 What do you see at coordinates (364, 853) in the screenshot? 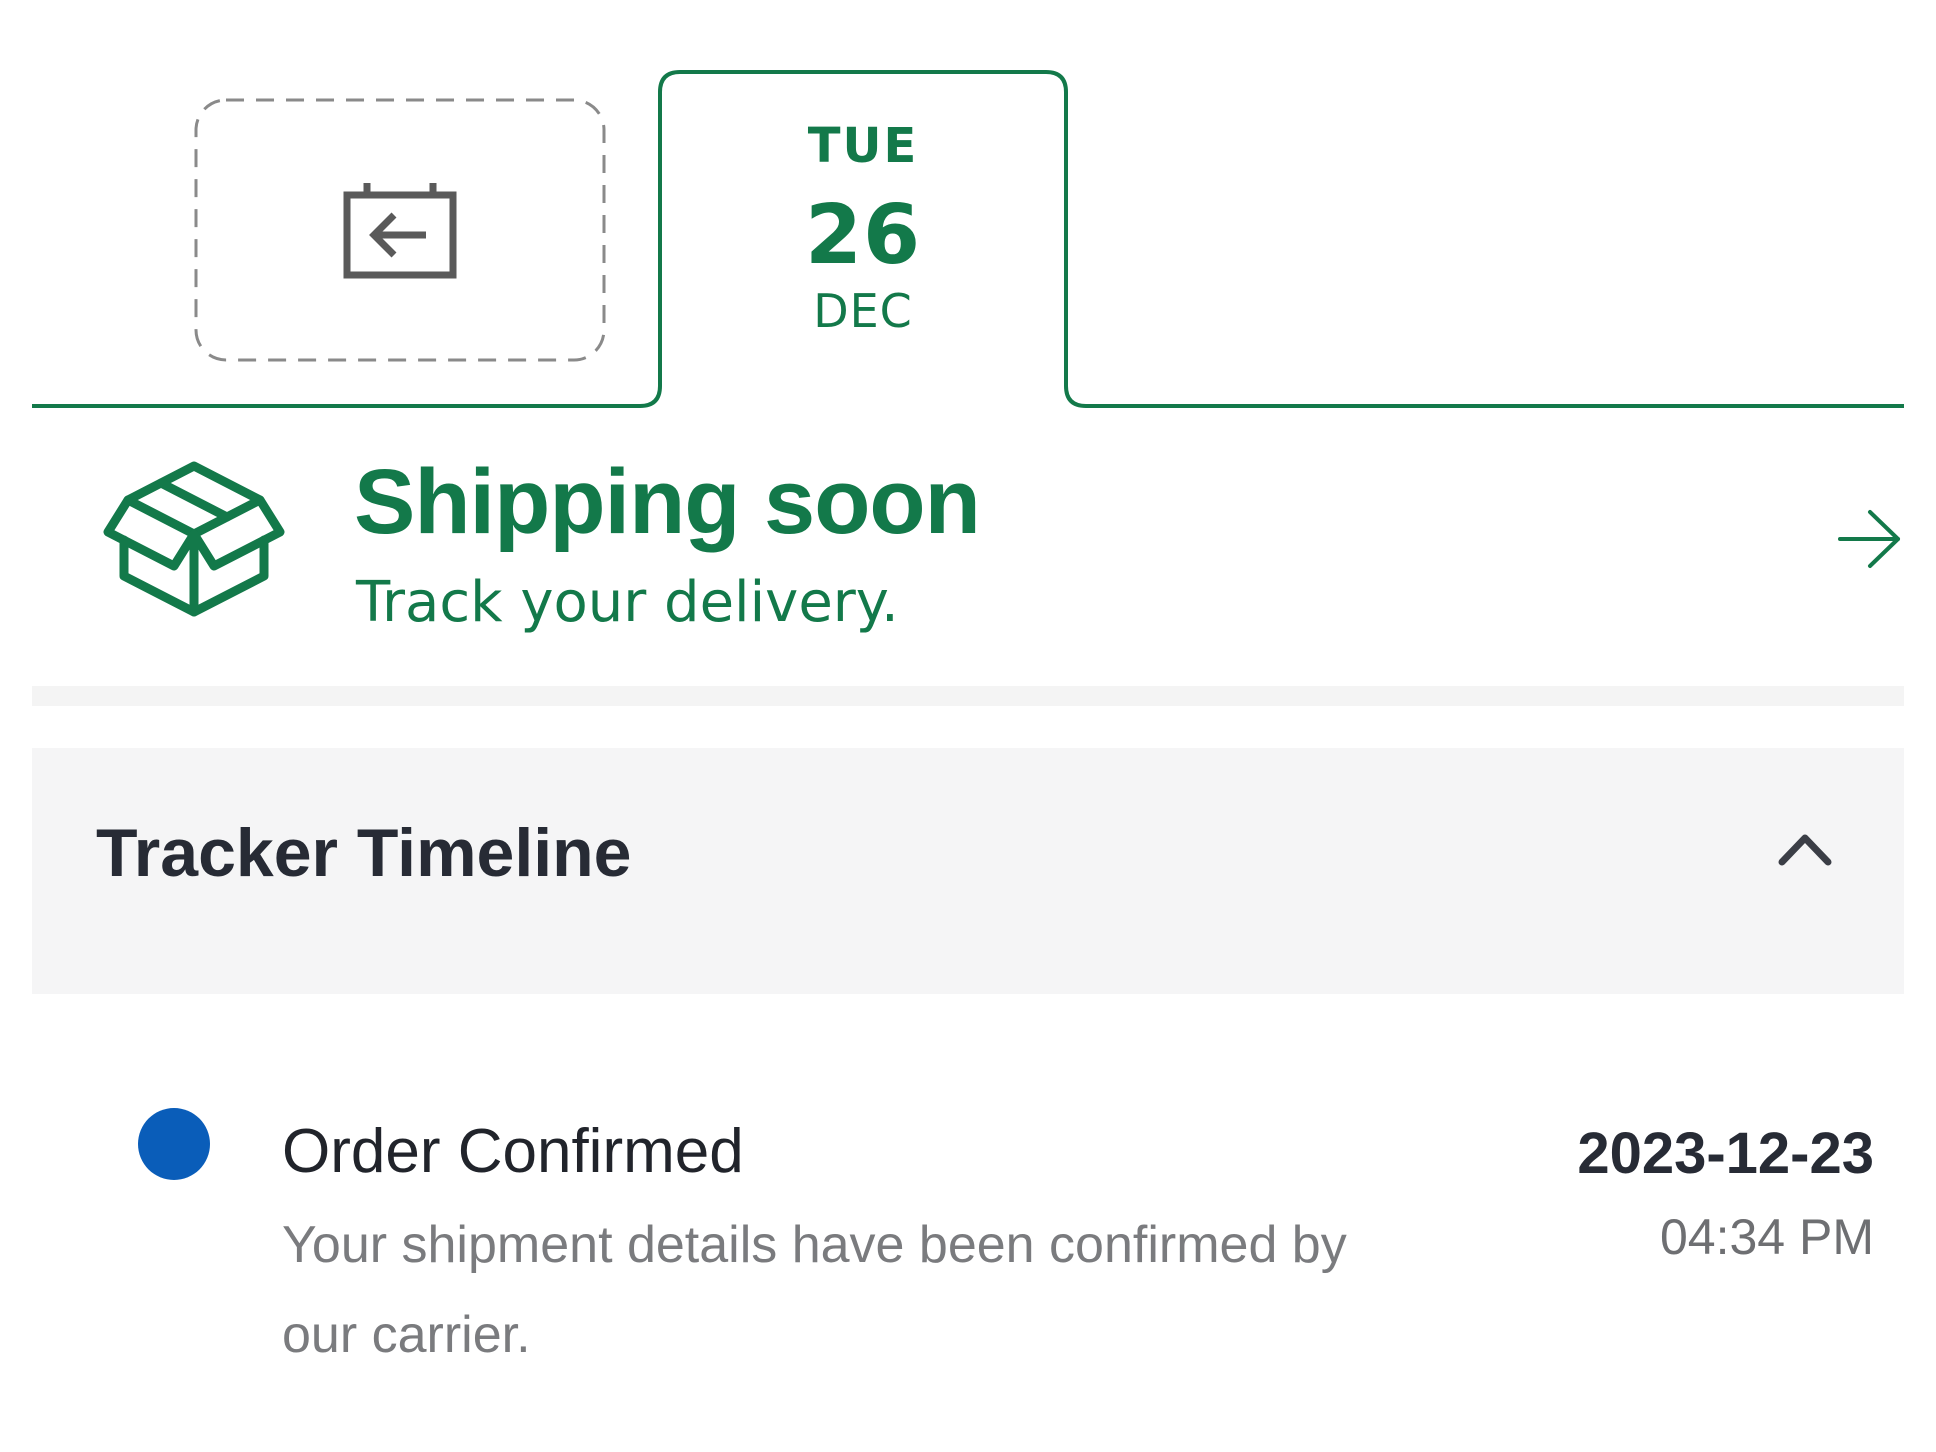
I see `tracker-timeline-title: Tracker Timeline` at bounding box center [364, 853].